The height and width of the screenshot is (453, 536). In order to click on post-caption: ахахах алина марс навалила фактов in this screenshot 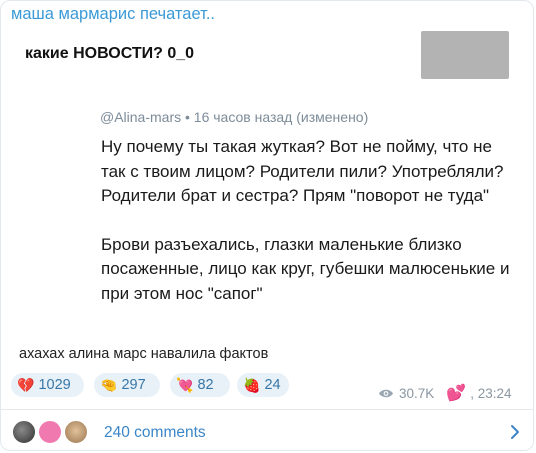, I will do `click(144, 354)`.